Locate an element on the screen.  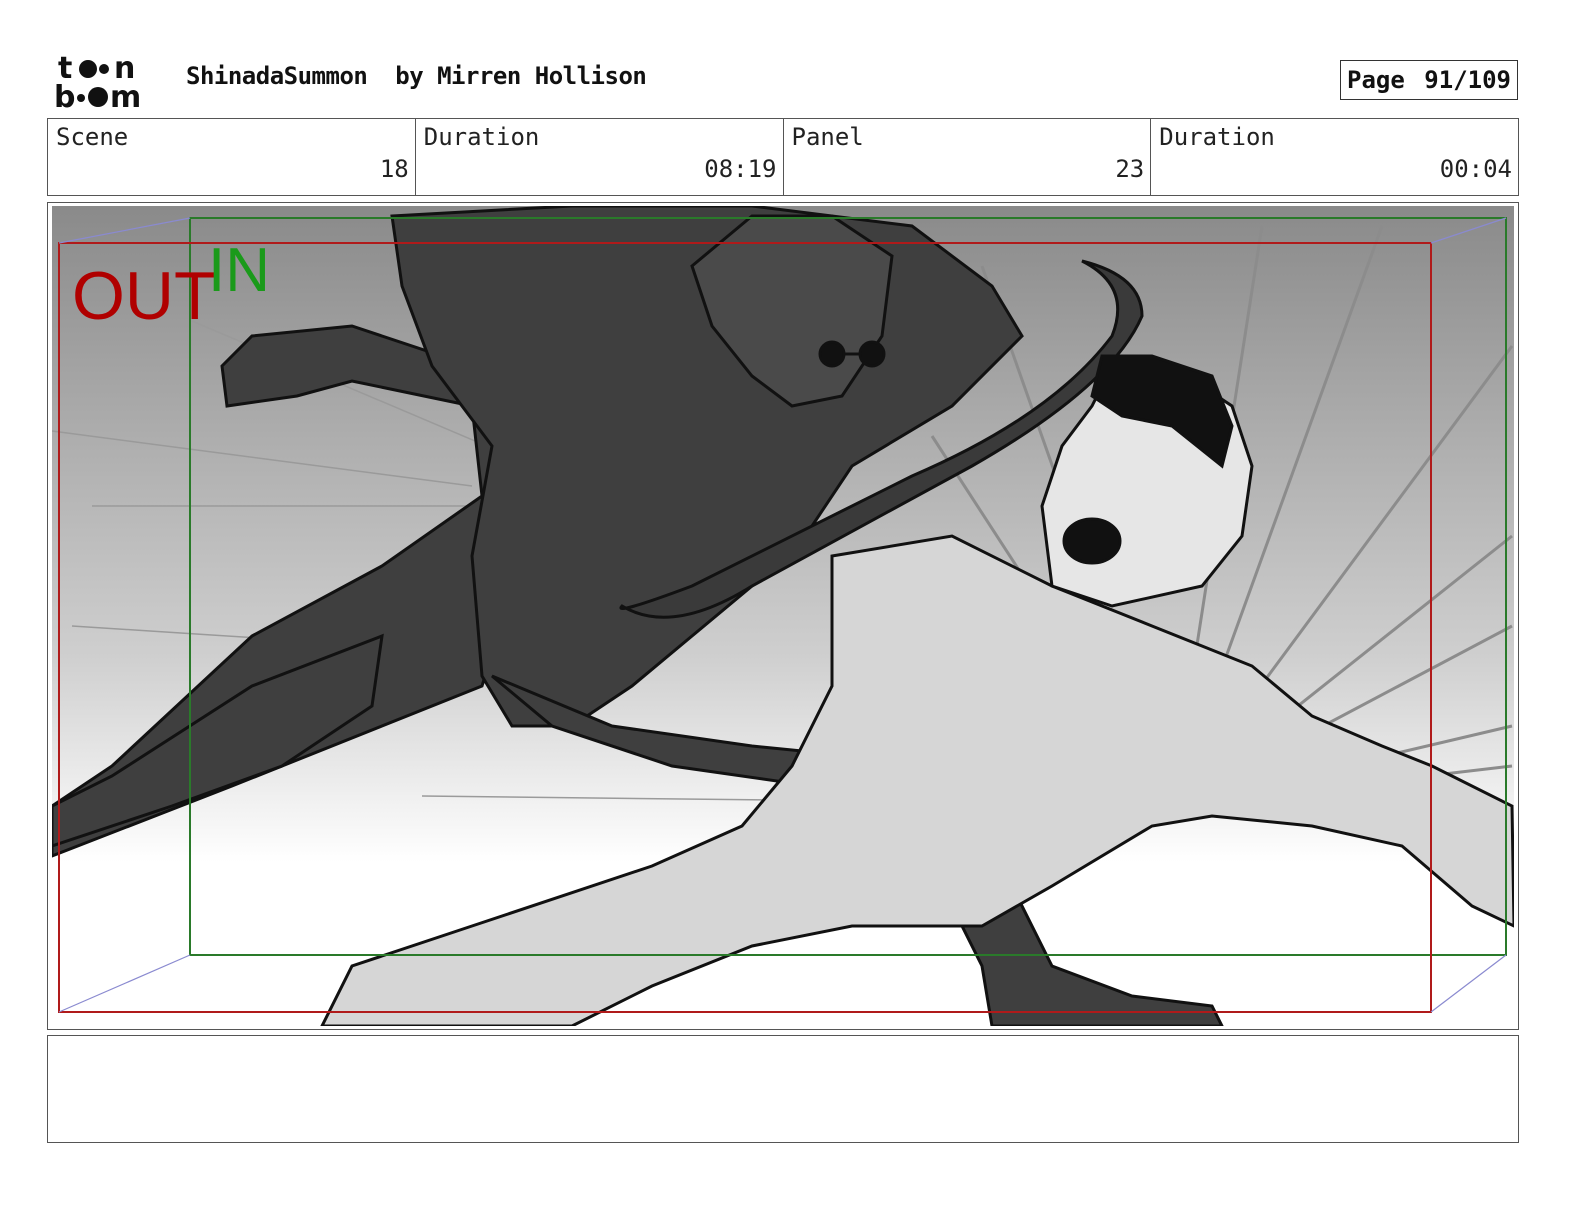
document-title: ShinadaSummon by Mirren Hollison is located at coordinates (416, 76).